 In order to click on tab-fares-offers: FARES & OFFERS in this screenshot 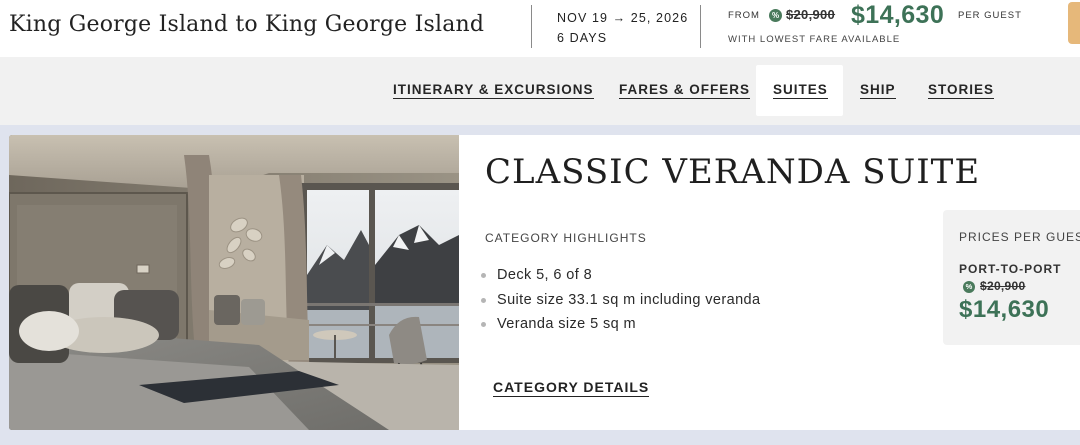, I will do `click(685, 90)`.